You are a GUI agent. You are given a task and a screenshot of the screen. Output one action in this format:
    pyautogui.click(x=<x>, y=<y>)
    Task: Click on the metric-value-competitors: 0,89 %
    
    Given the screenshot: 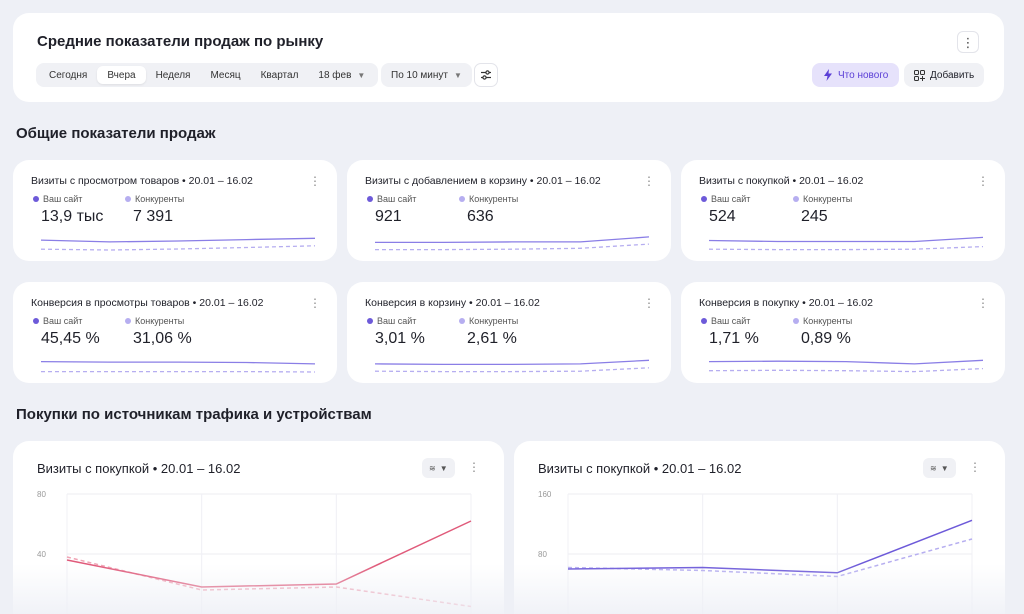 What is the action you would take?
    pyautogui.click(x=826, y=338)
    